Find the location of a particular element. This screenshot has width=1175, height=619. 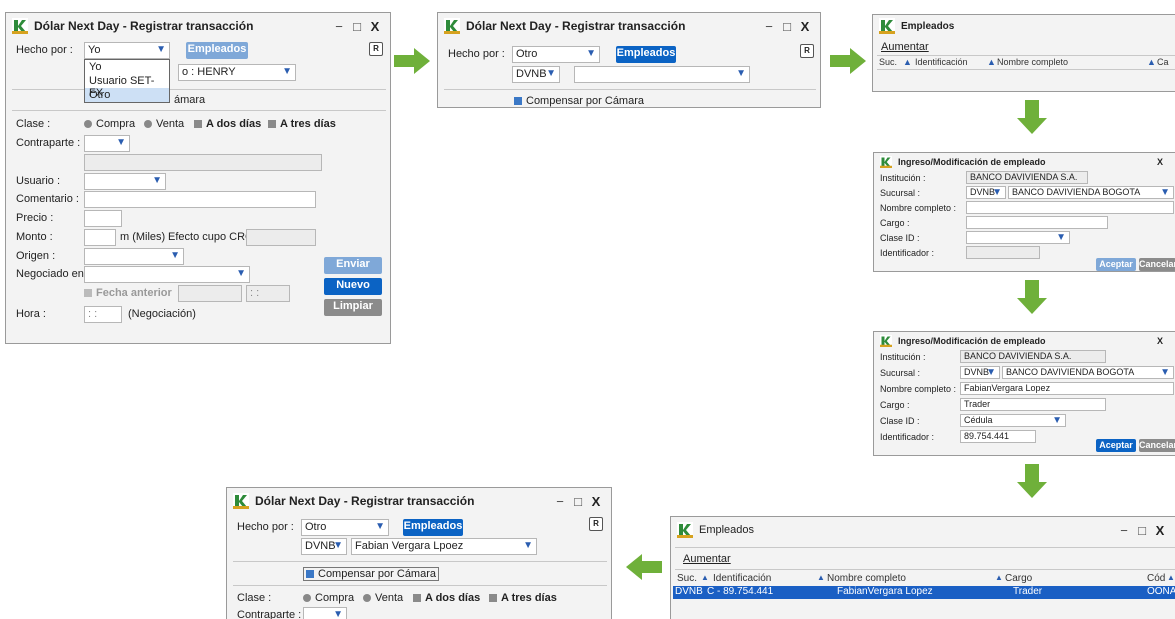

cell-suc: DVNB is located at coordinates (689, 591).